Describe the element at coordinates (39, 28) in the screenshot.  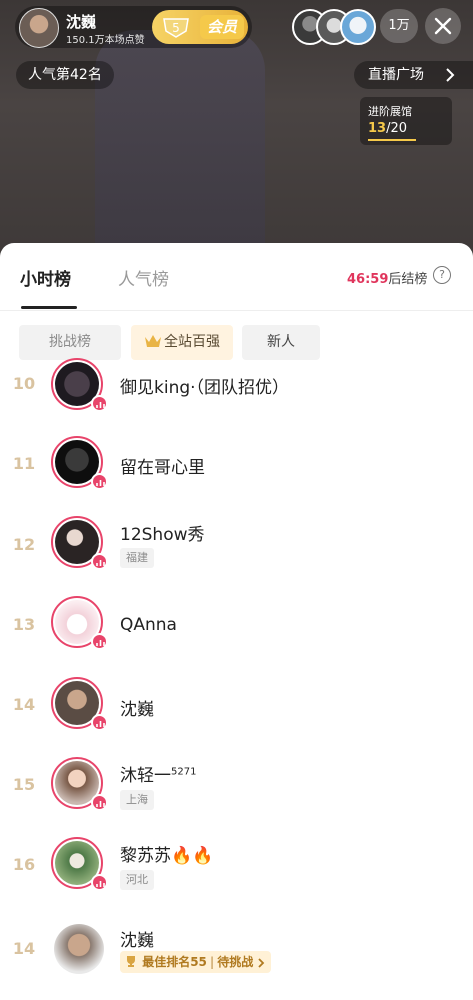
I see `host-avatar` at that location.